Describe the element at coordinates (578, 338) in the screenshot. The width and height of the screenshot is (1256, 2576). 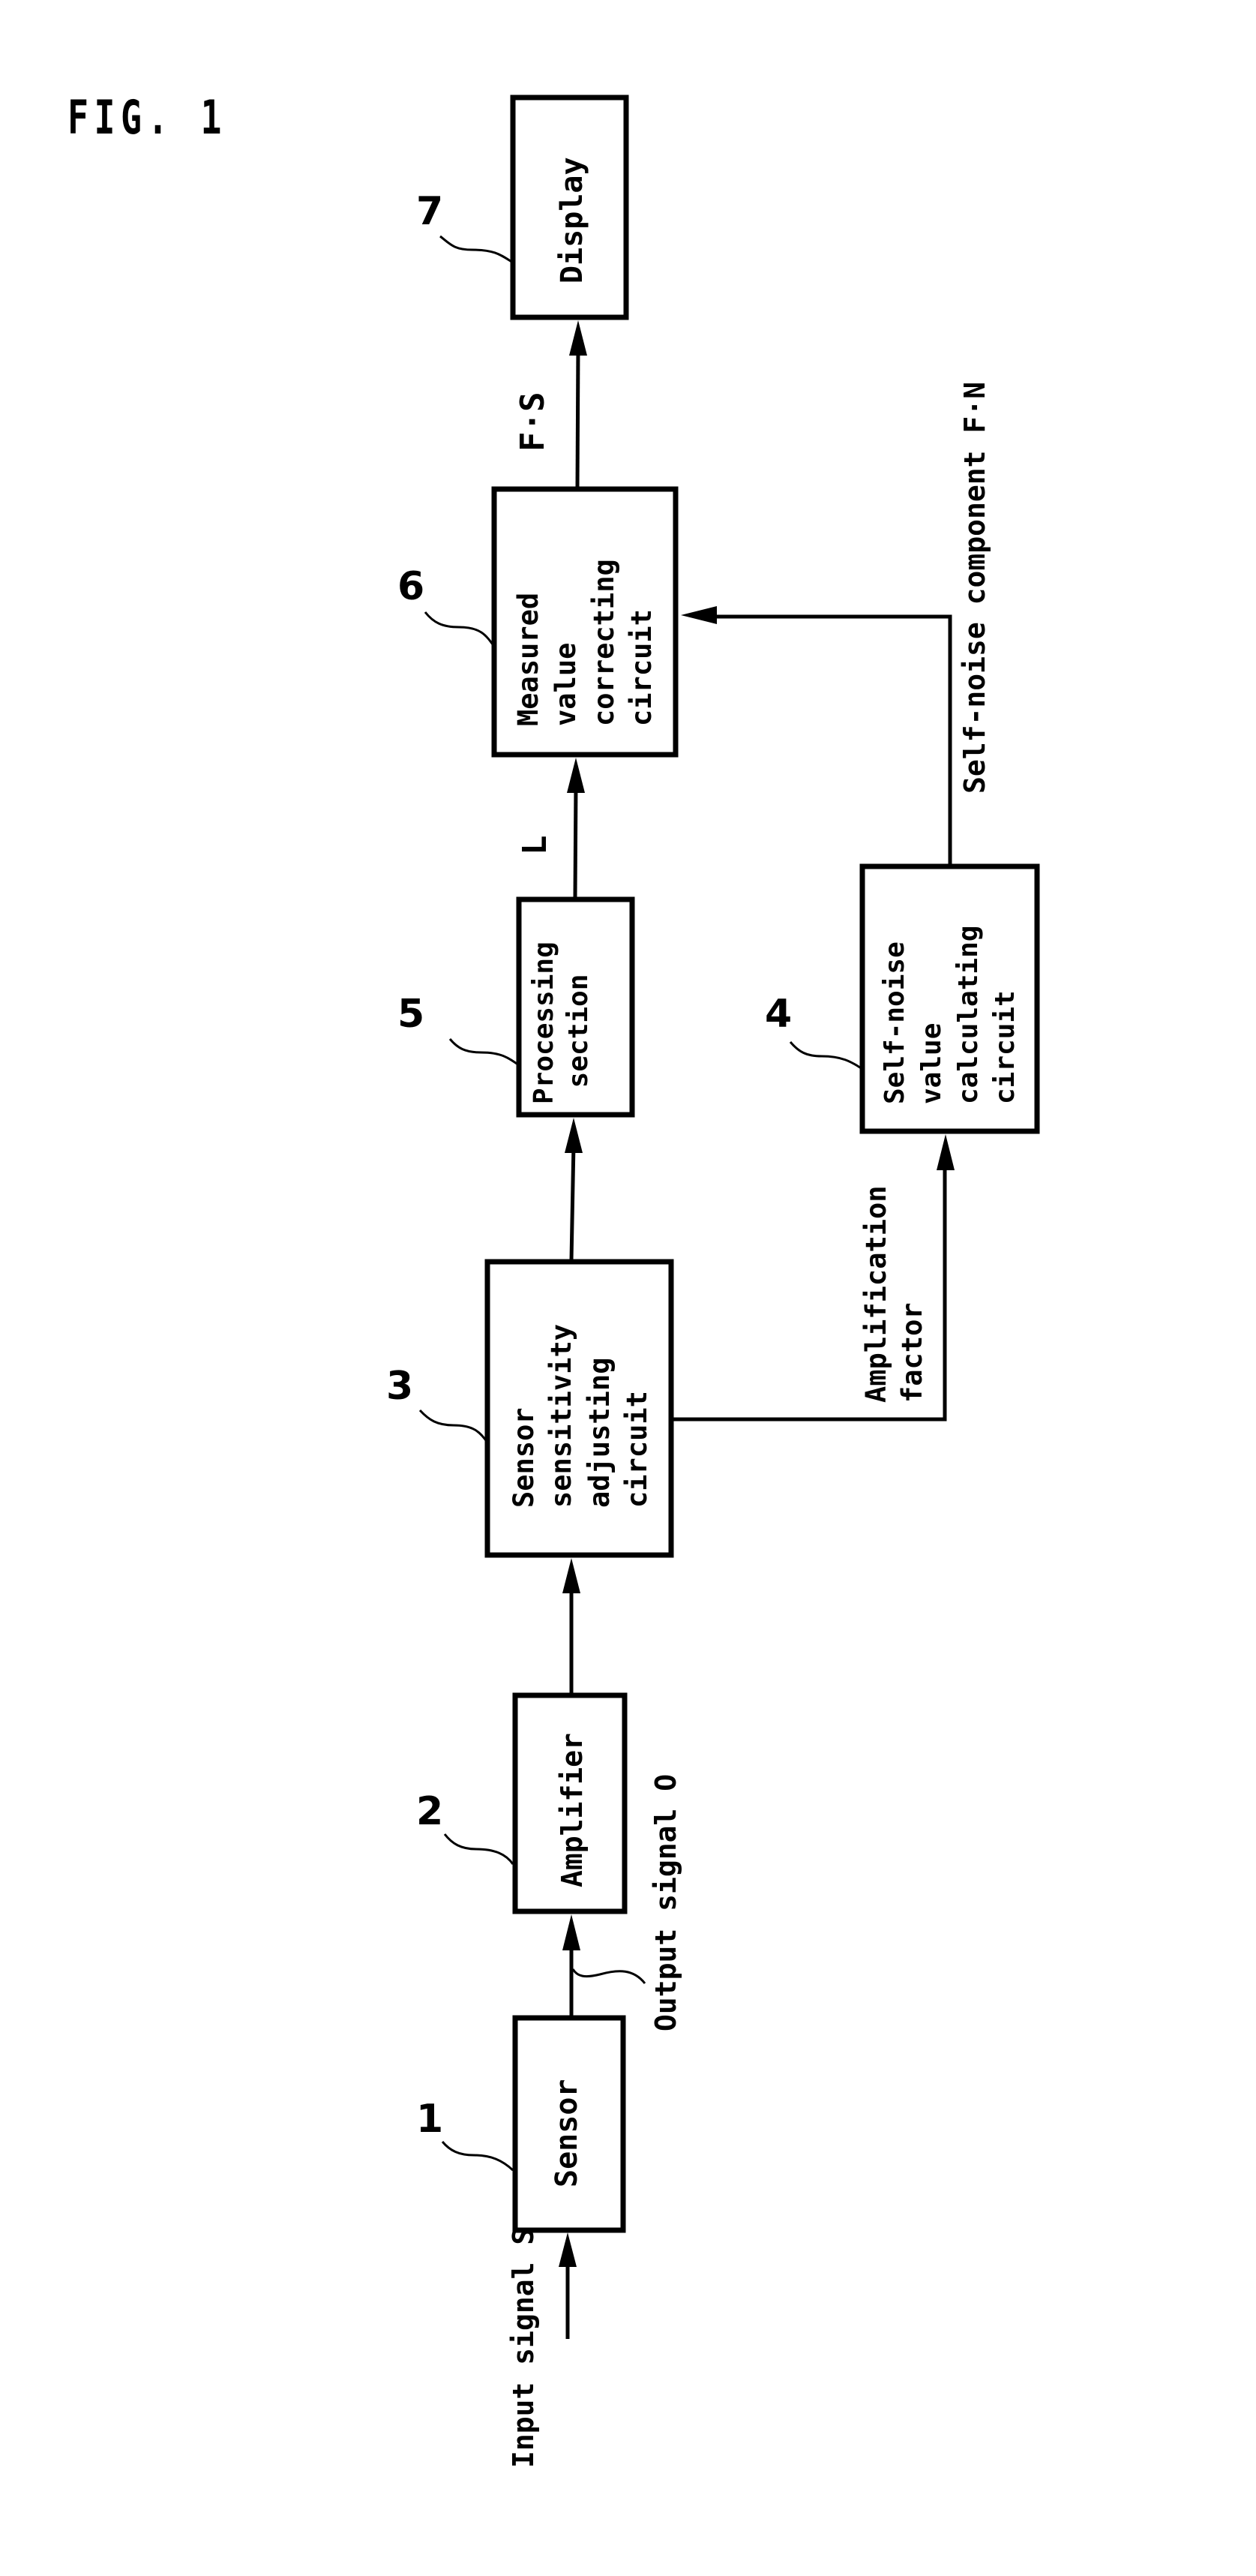
I see `display-arrowhead-icon` at that location.